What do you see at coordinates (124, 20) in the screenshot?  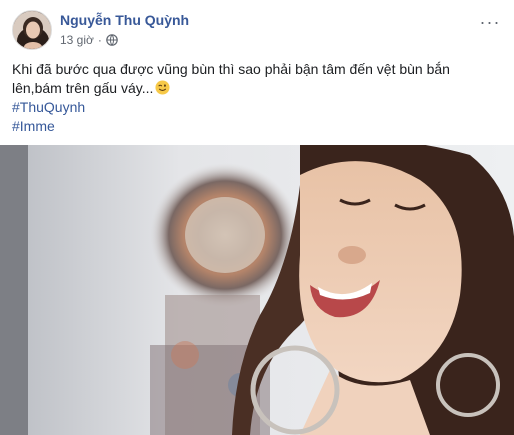 I see `author-name: Nguyễn Thu Quỳnh` at bounding box center [124, 20].